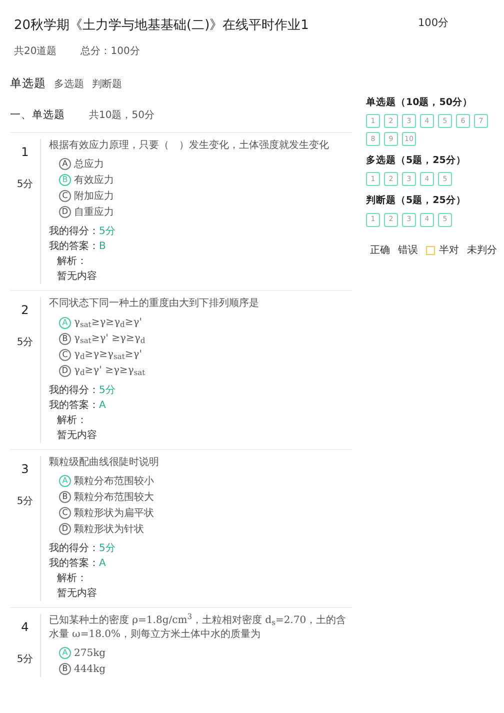 The height and width of the screenshot is (713, 504). What do you see at coordinates (114, 481) in the screenshot?
I see `option-text: 颗粒分布范围较小` at bounding box center [114, 481].